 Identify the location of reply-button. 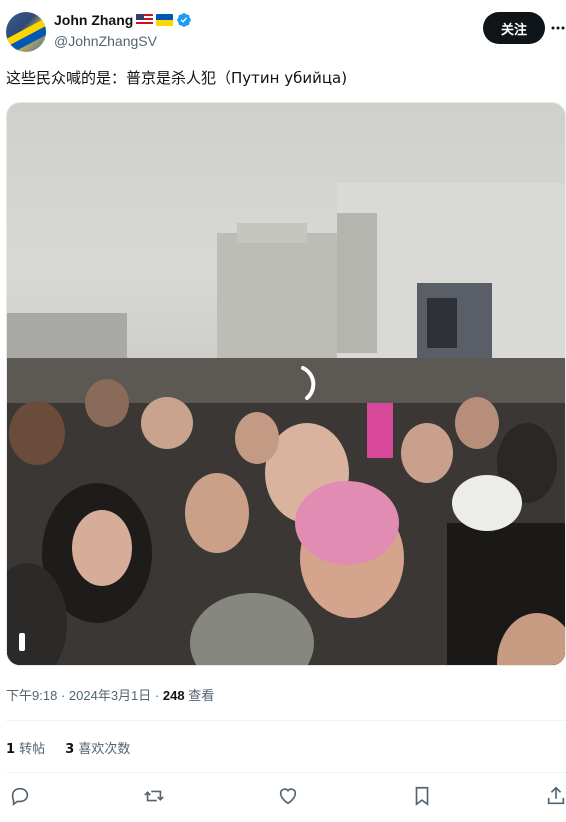
(21, 797).